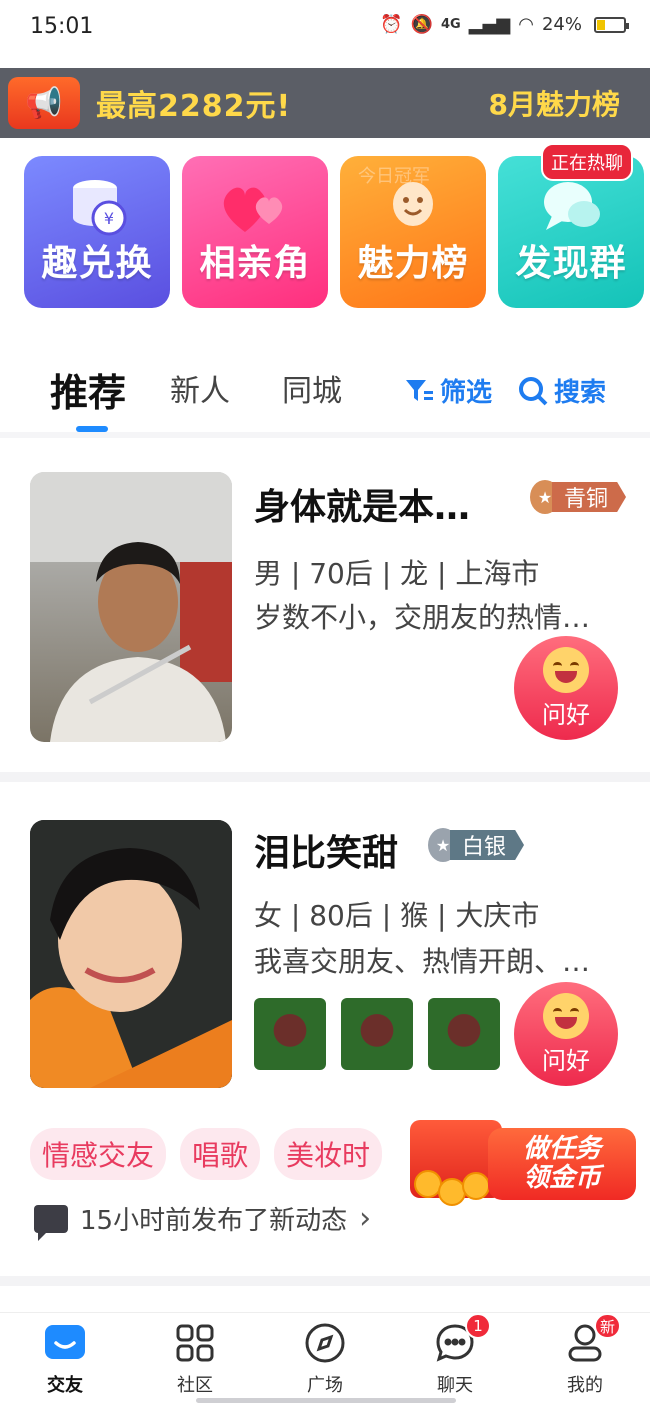 This screenshot has height=1407, width=650. What do you see at coordinates (391, 24) in the screenshot?
I see `alarm-icon: ⏰` at bounding box center [391, 24].